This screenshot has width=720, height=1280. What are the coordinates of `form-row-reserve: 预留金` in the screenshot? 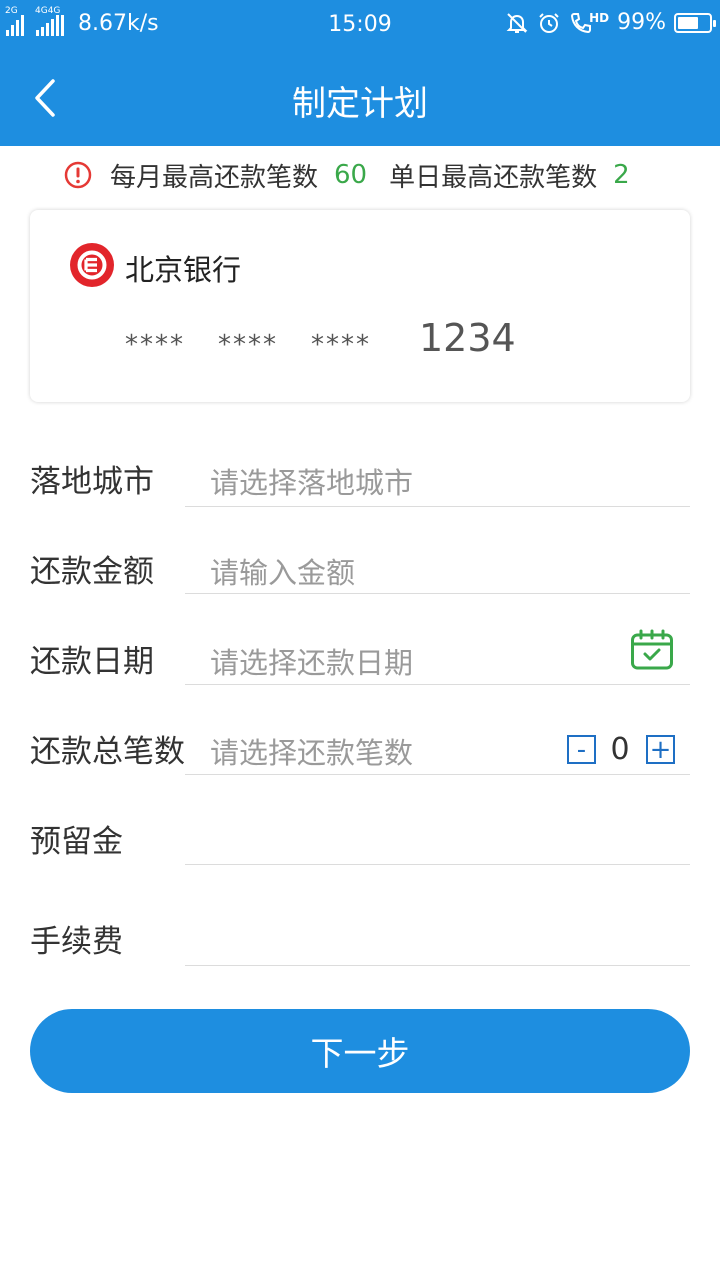 It's located at (360, 835).